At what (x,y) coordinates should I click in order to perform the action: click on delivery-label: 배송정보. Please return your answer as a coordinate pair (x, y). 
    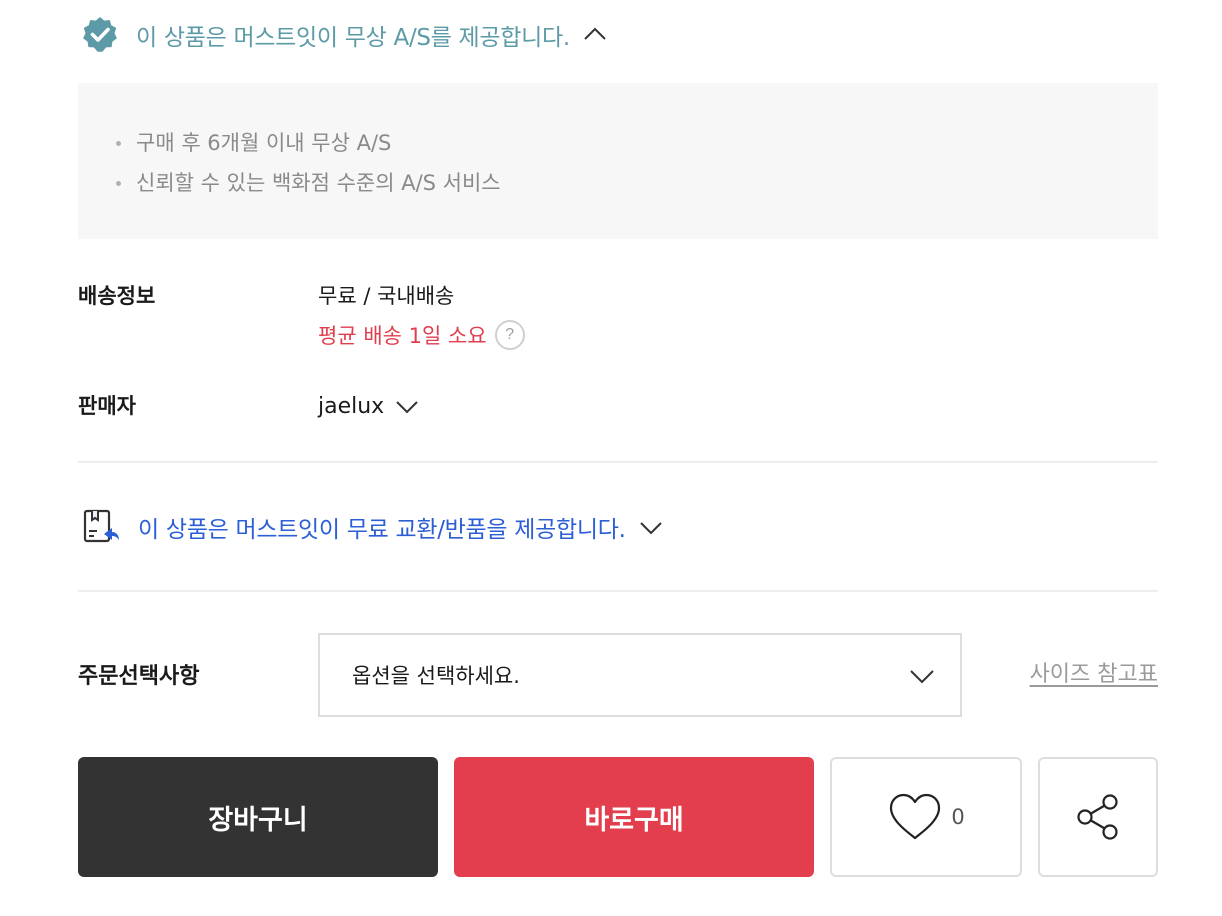
    Looking at the image, I should click on (117, 296).